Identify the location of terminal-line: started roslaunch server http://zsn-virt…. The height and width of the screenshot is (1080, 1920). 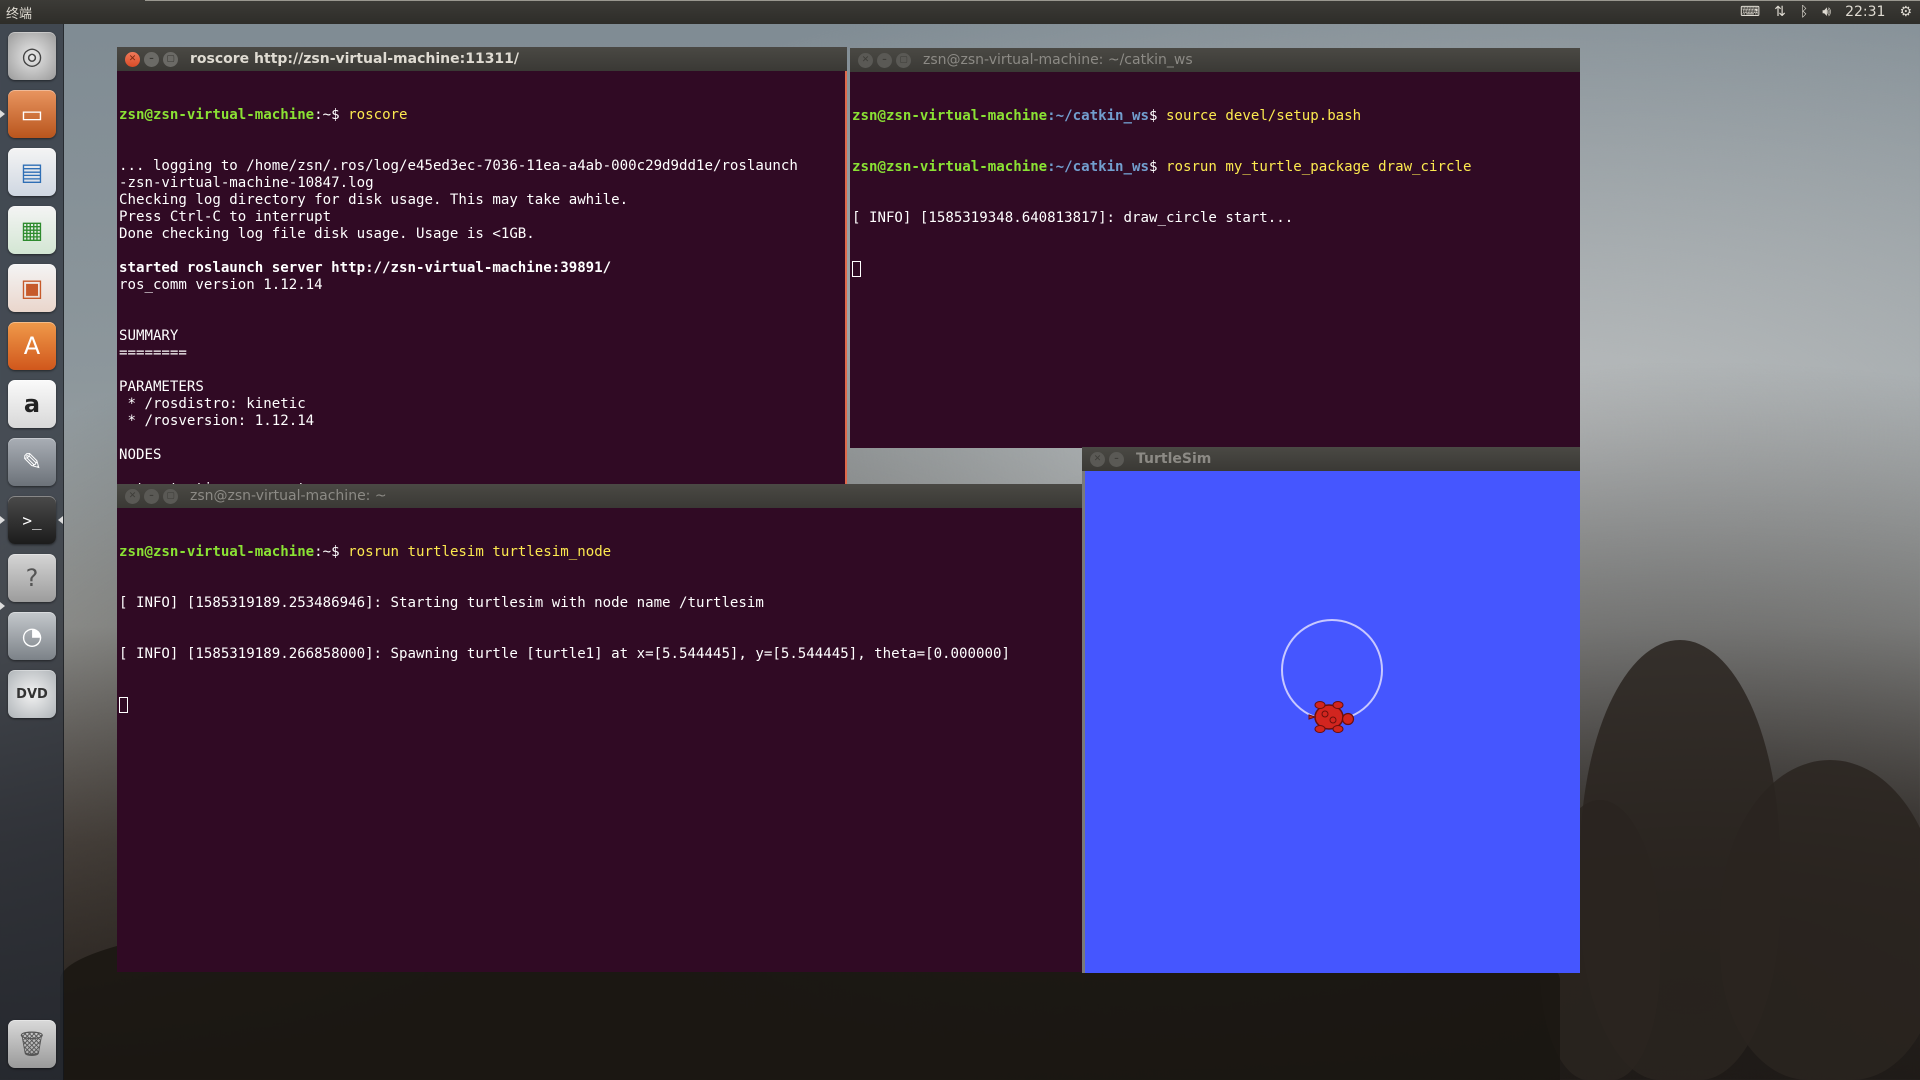
(365, 268).